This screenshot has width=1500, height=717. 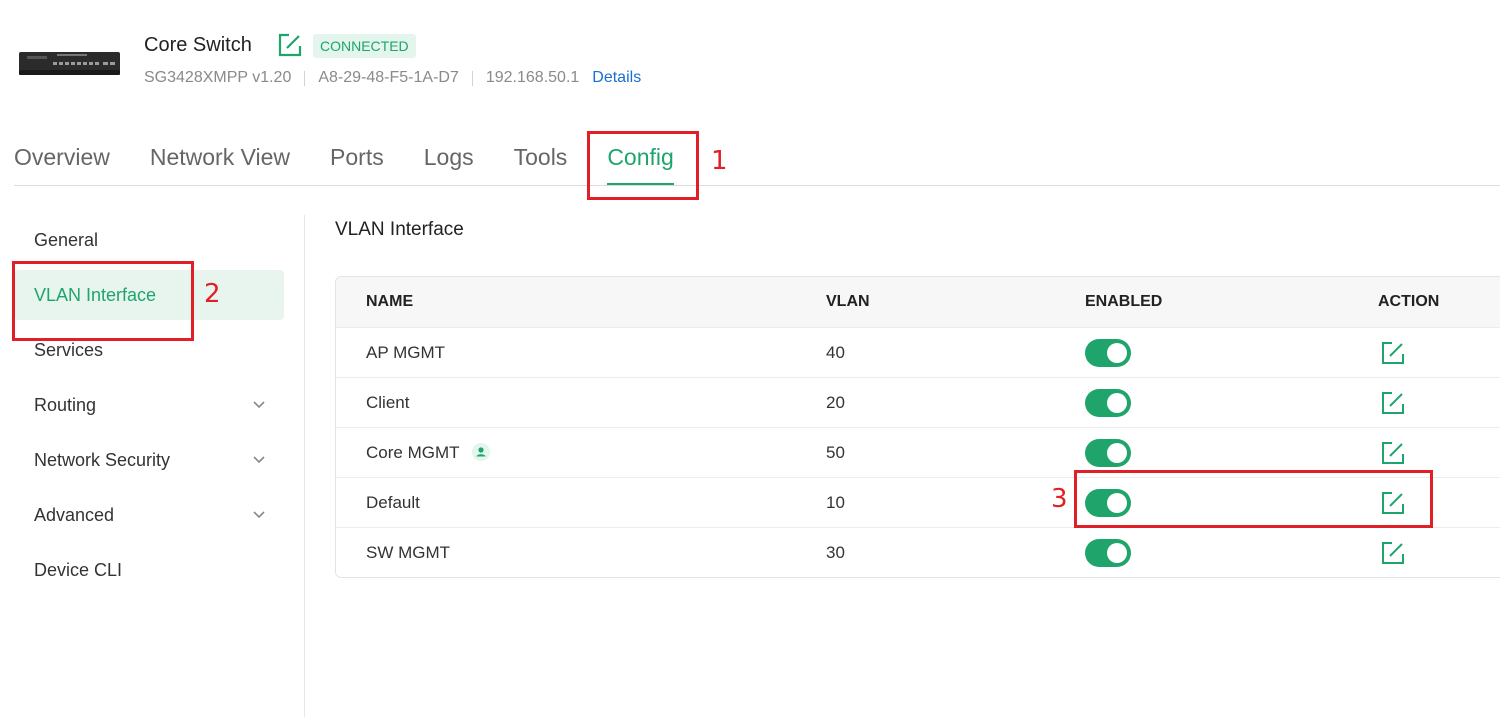 I want to click on tab-ports: Ports, so click(x=357, y=163).